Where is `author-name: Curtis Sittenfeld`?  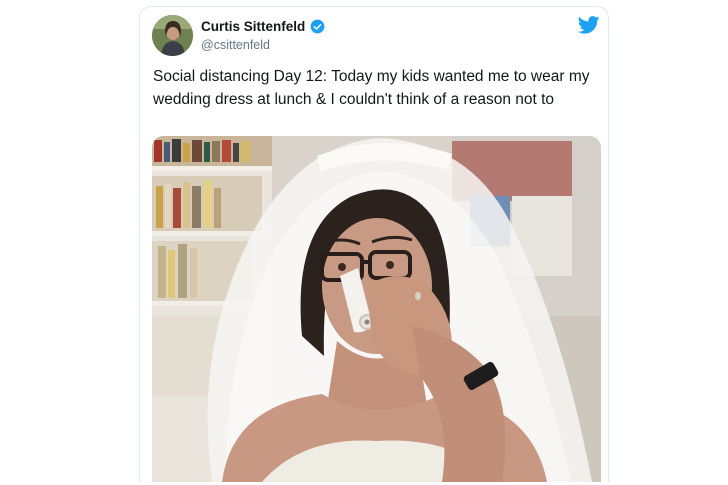 author-name: Curtis Sittenfeld is located at coordinates (253, 26).